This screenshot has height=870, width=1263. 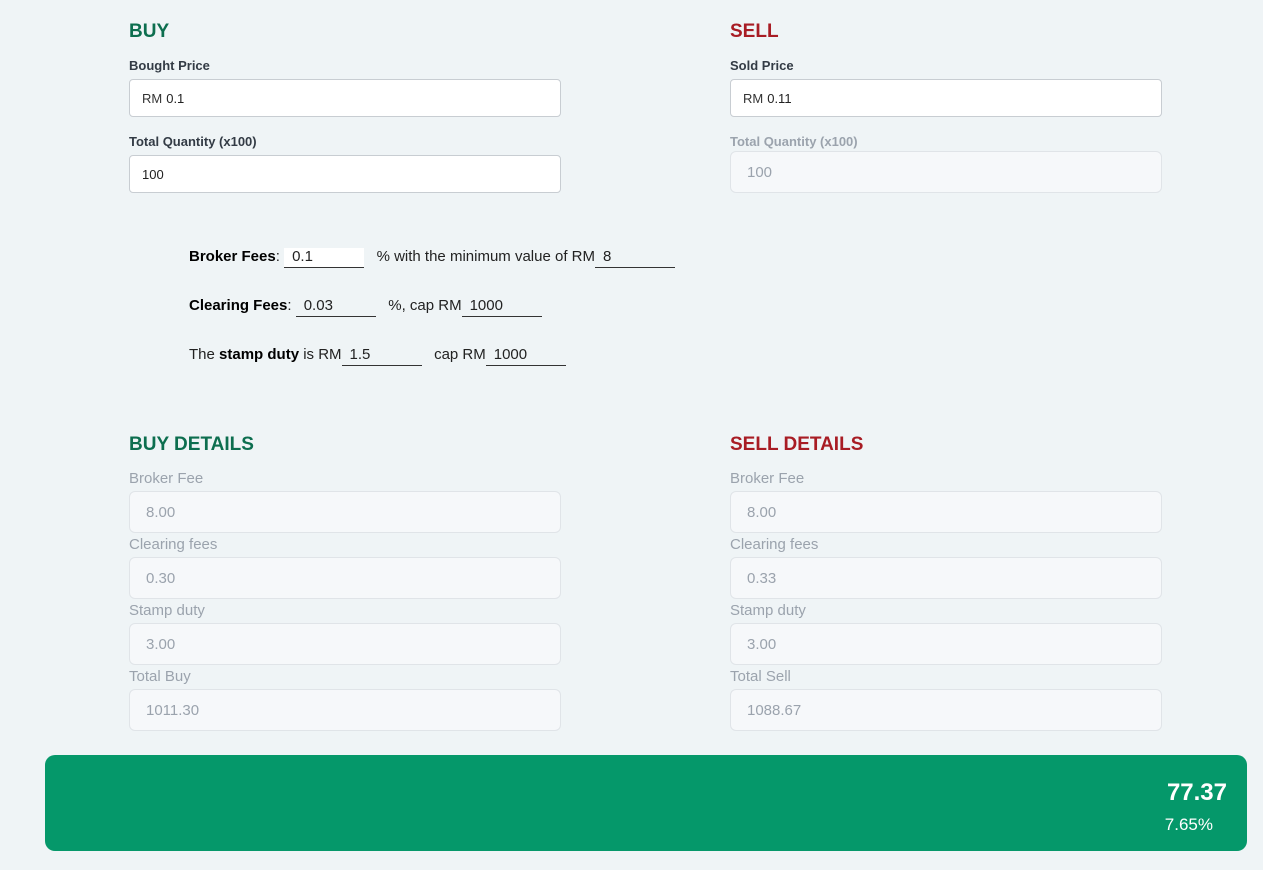 I want to click on buy-stamp-label: Stamp duty, so click(x=167, y=610).